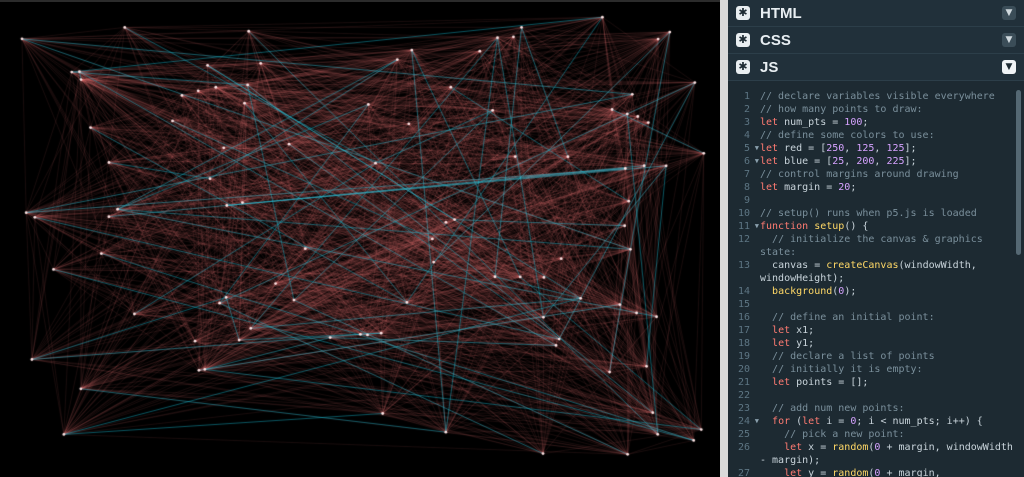 This screenshot has width=1024, height=477. I want to click on code-line: 3 let num_pts = 100;, so click(876, 122).